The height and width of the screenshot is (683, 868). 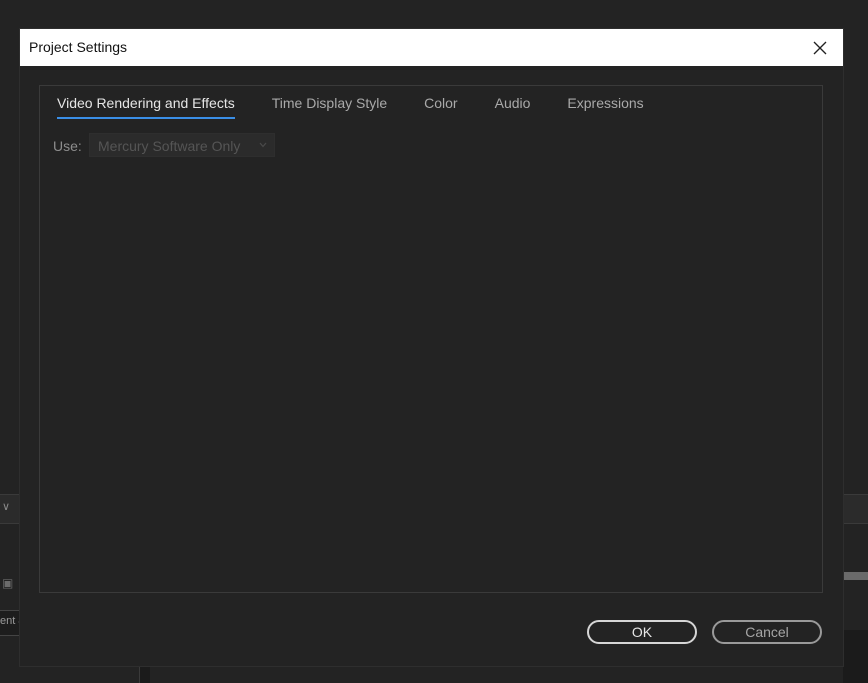 What do you see at coordinates (6, 507) in the screenshot?
I see `chevron-down-icon: ∨` at bounding box center [6, 507].